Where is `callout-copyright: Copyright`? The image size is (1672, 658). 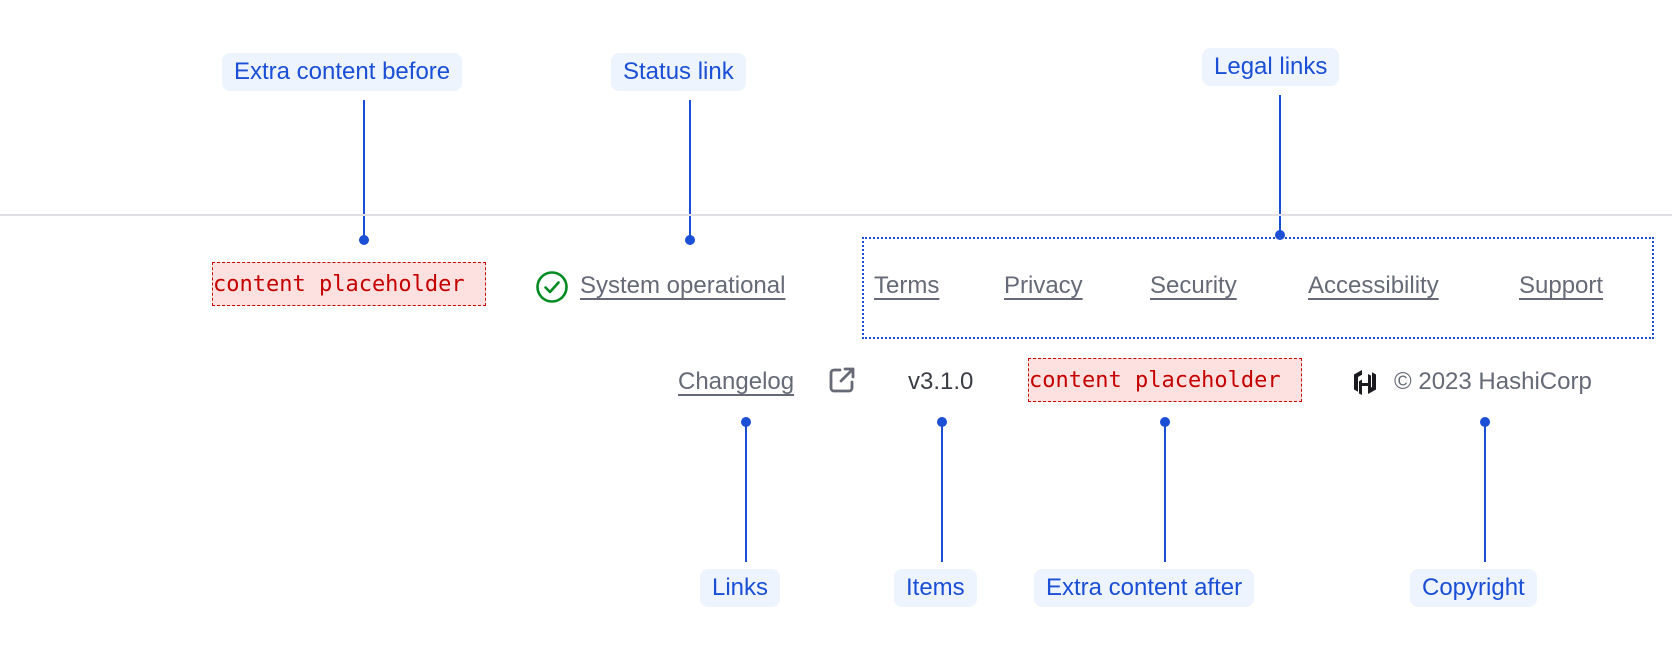
callout-copyright: Copyright is located at coordinates (1473, 588).